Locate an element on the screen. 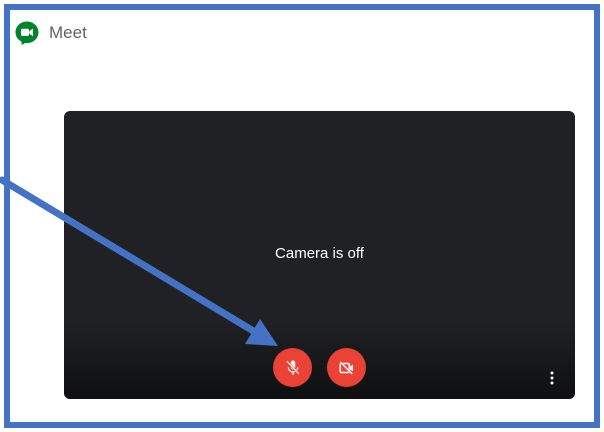  camera-off-status: Camera is off is located at coordinates (319, 253).